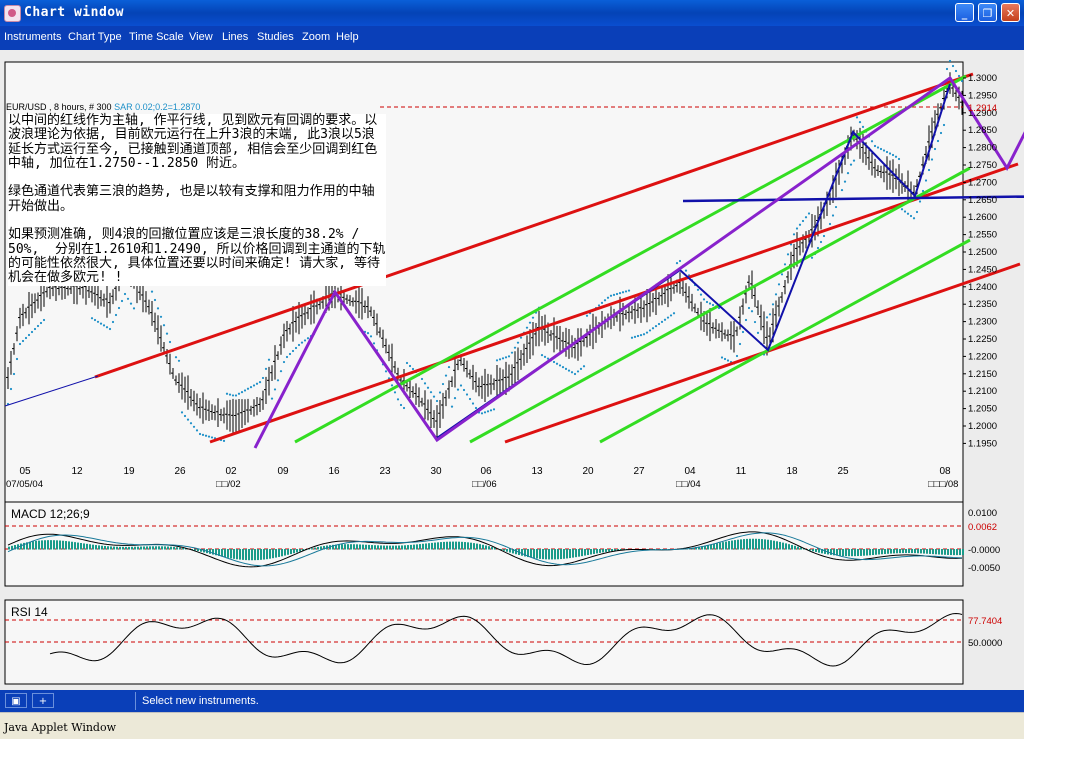  Describe the element at coordinates (484, 544) in the screenshot. I see `macd-panel` at that location.